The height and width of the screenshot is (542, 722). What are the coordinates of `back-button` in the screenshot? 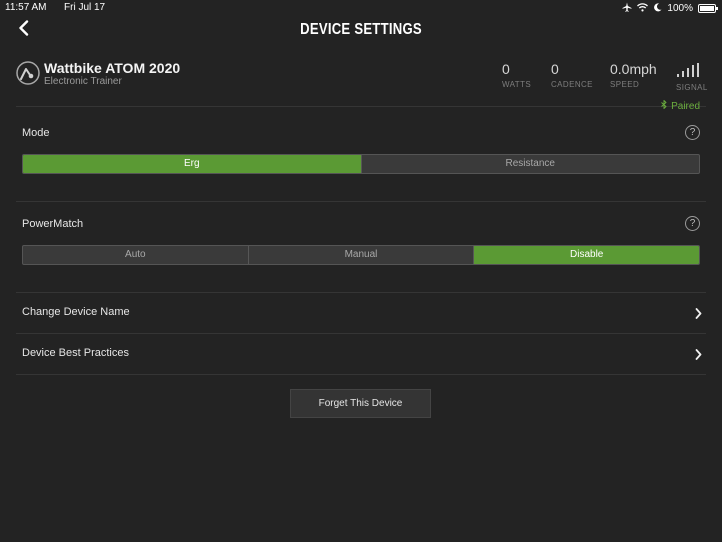 It's located at (23, 30).